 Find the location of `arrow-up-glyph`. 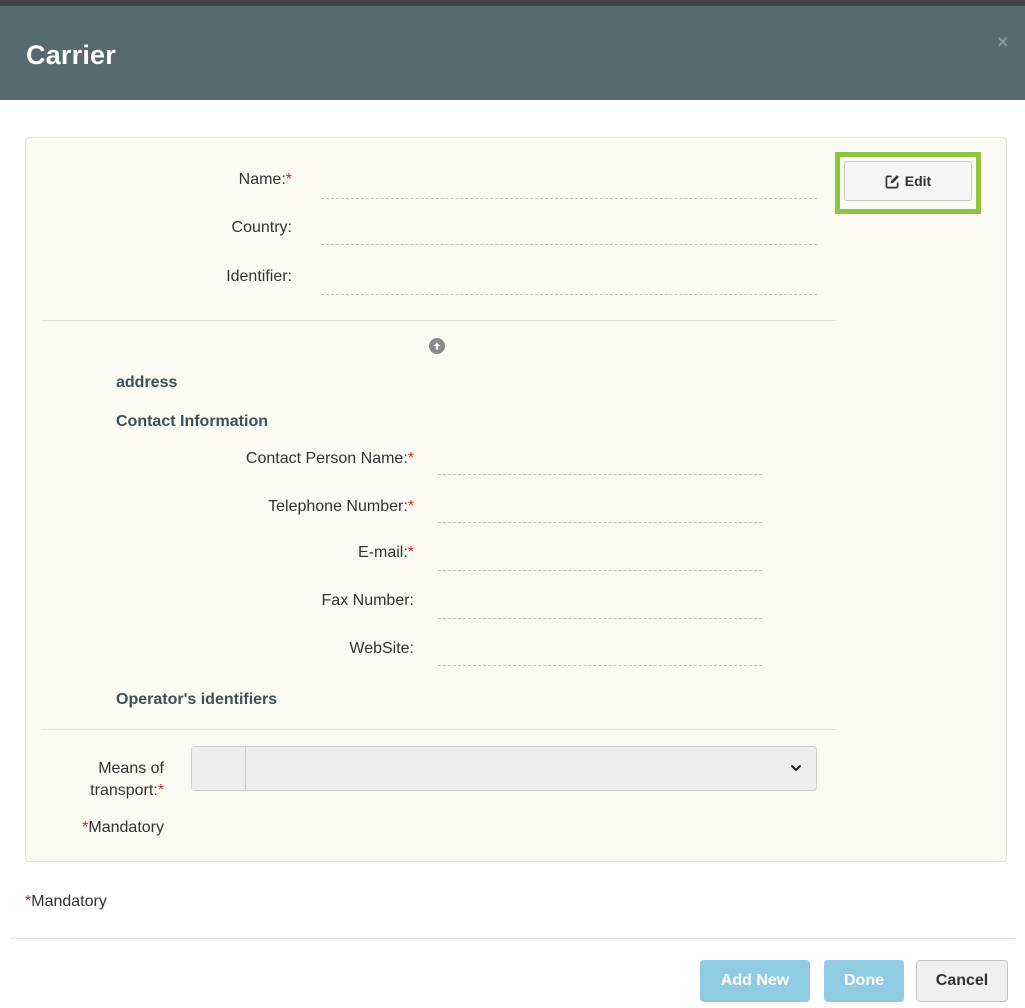

arrow-up-glyph is located at coordinates (437, 346).